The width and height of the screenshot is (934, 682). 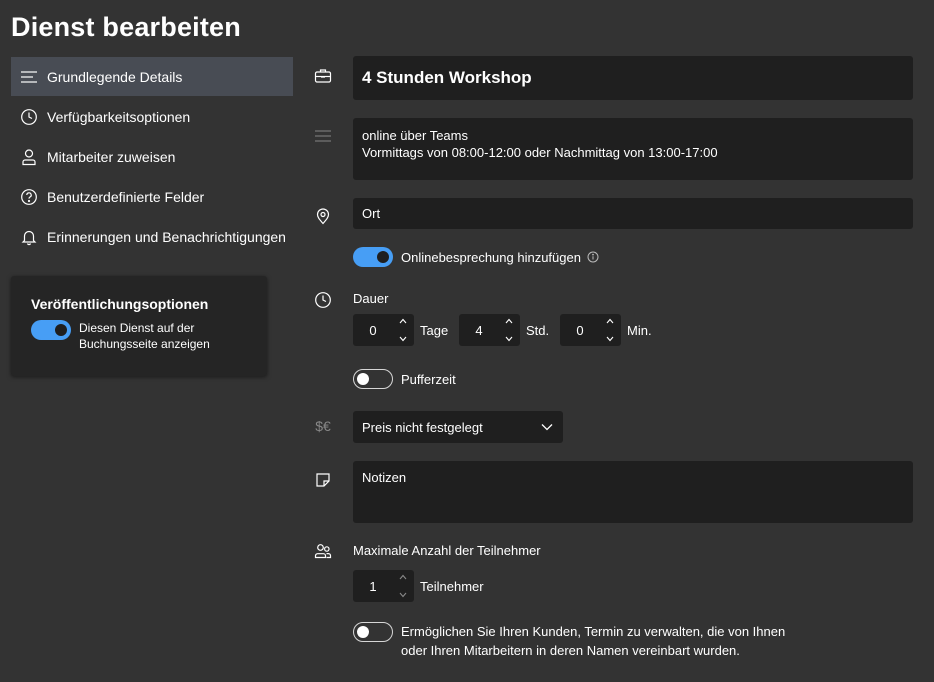 I want to click on nav-item-basic-details: Grundlegende Details, so click(x=152, y=76).